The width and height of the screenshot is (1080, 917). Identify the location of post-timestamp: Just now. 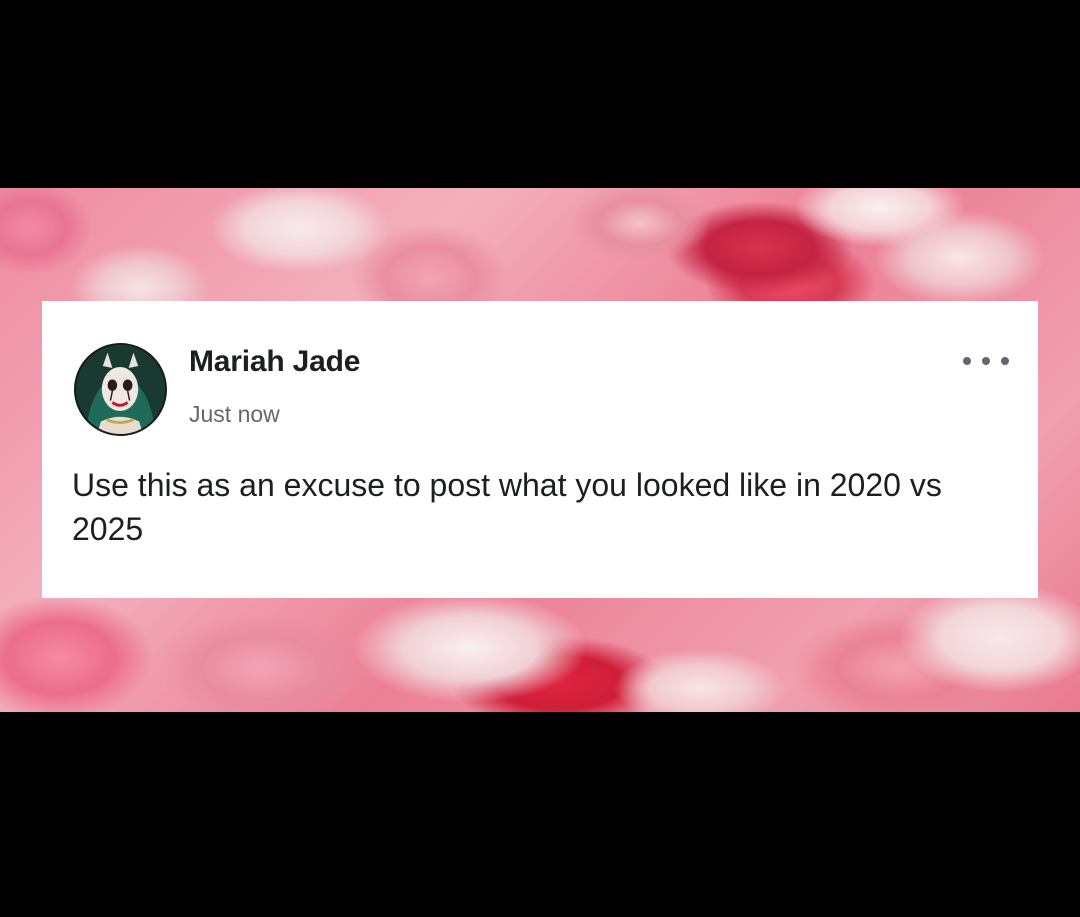
(234, 414).